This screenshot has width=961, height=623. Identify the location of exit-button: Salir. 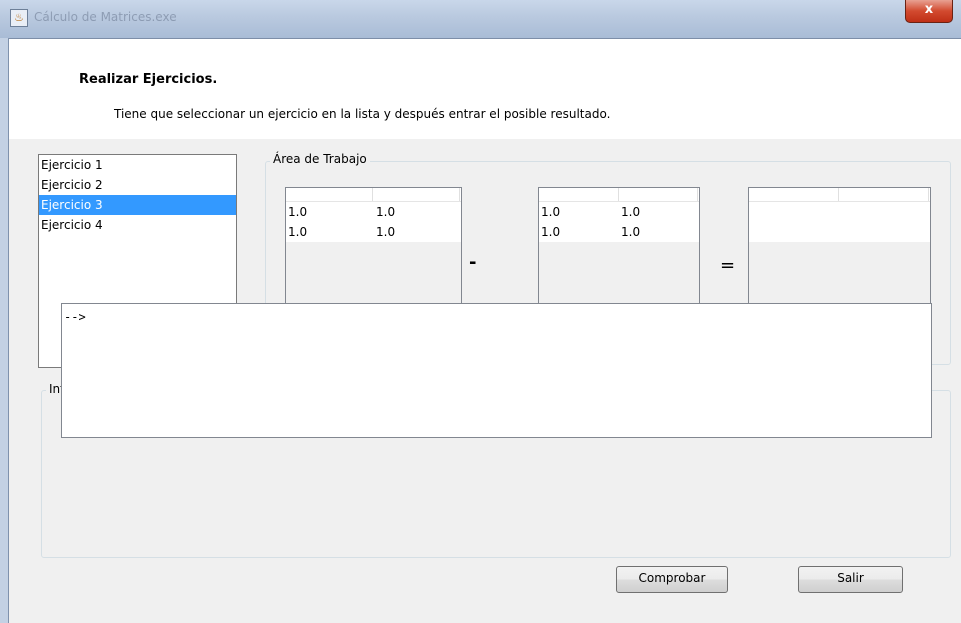
(850, 579).